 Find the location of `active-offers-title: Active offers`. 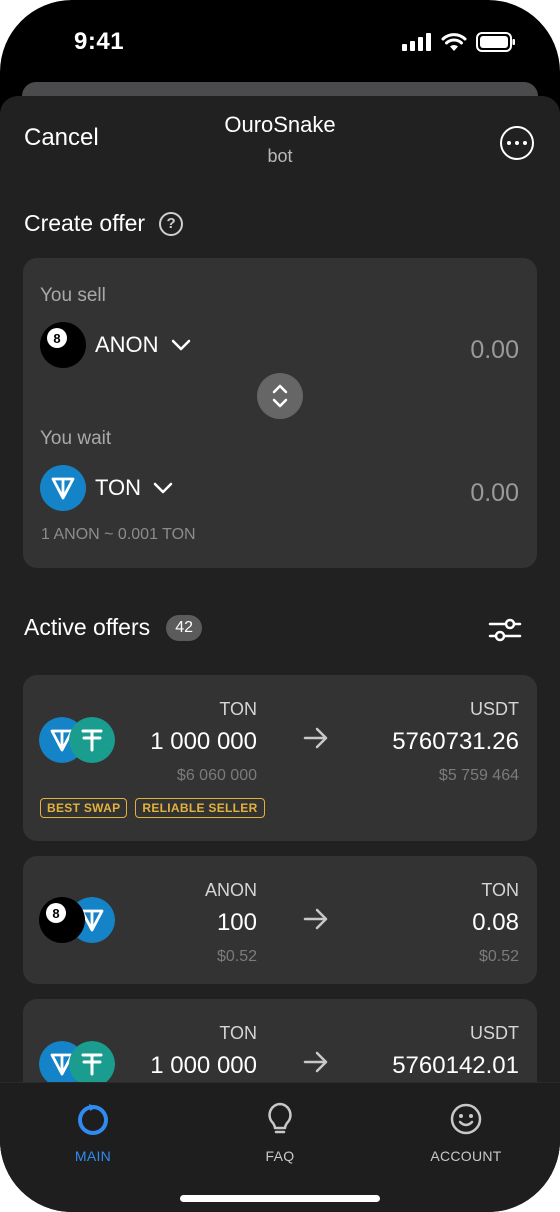

active-offers-title: Active offers is located at coordinates (87, 627).